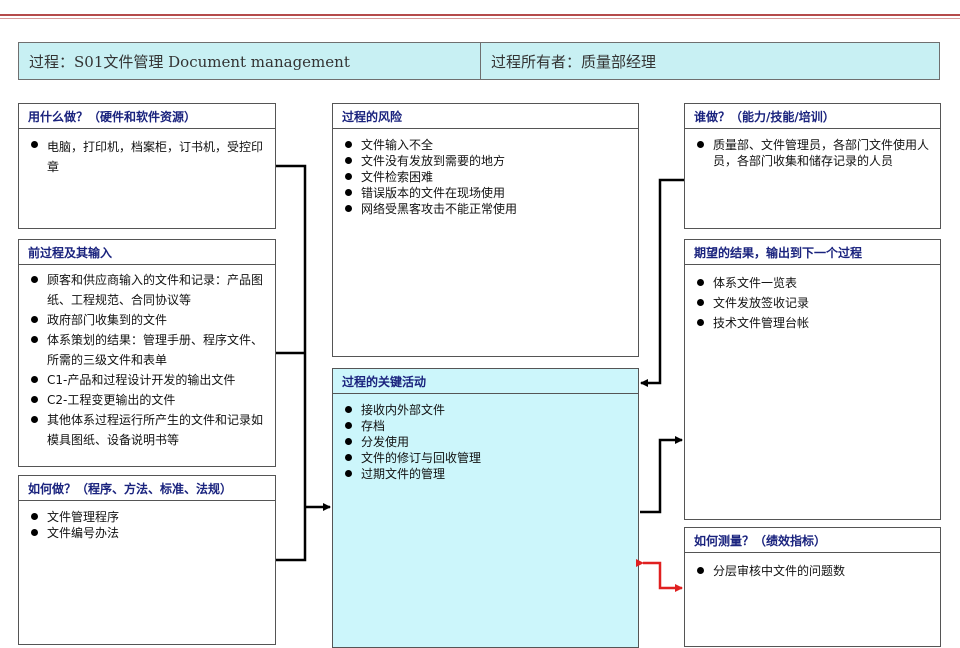  I want to click on connector-outputs, so click(661, 475).